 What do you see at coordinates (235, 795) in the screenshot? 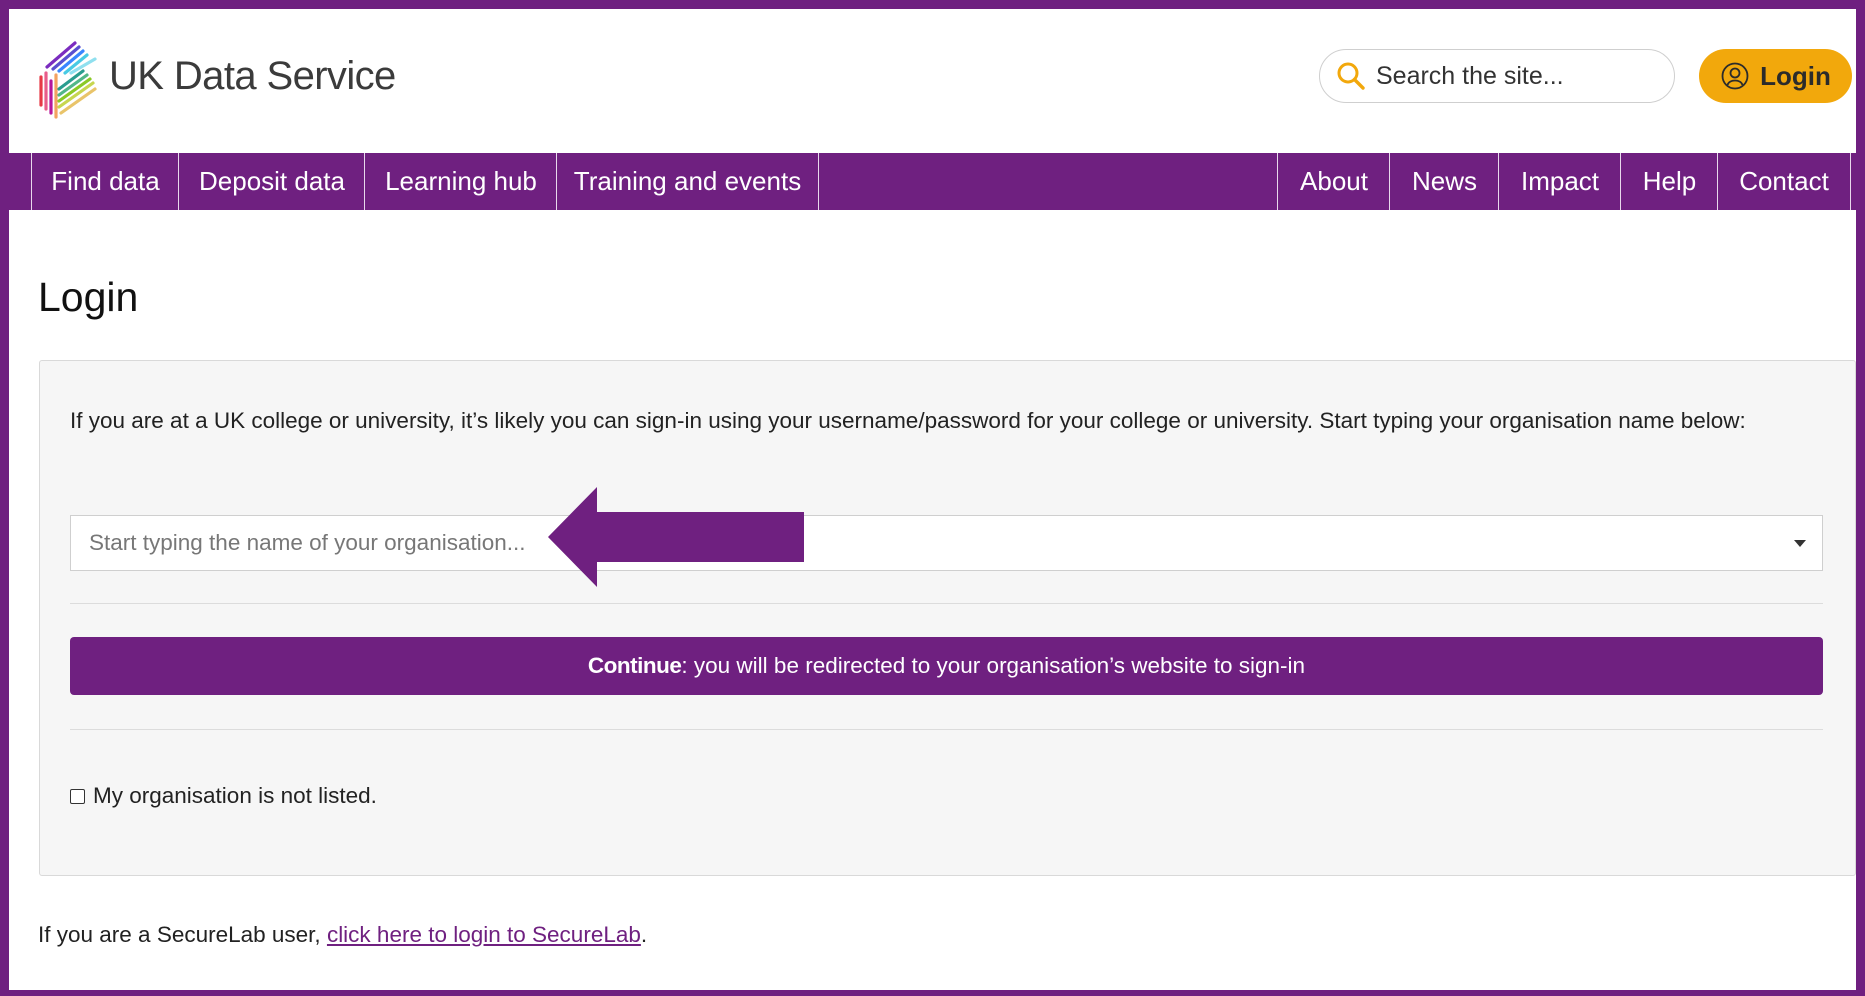
I see `not-listed-label: My organisation is not listed.` at bounding box center [235, 795].